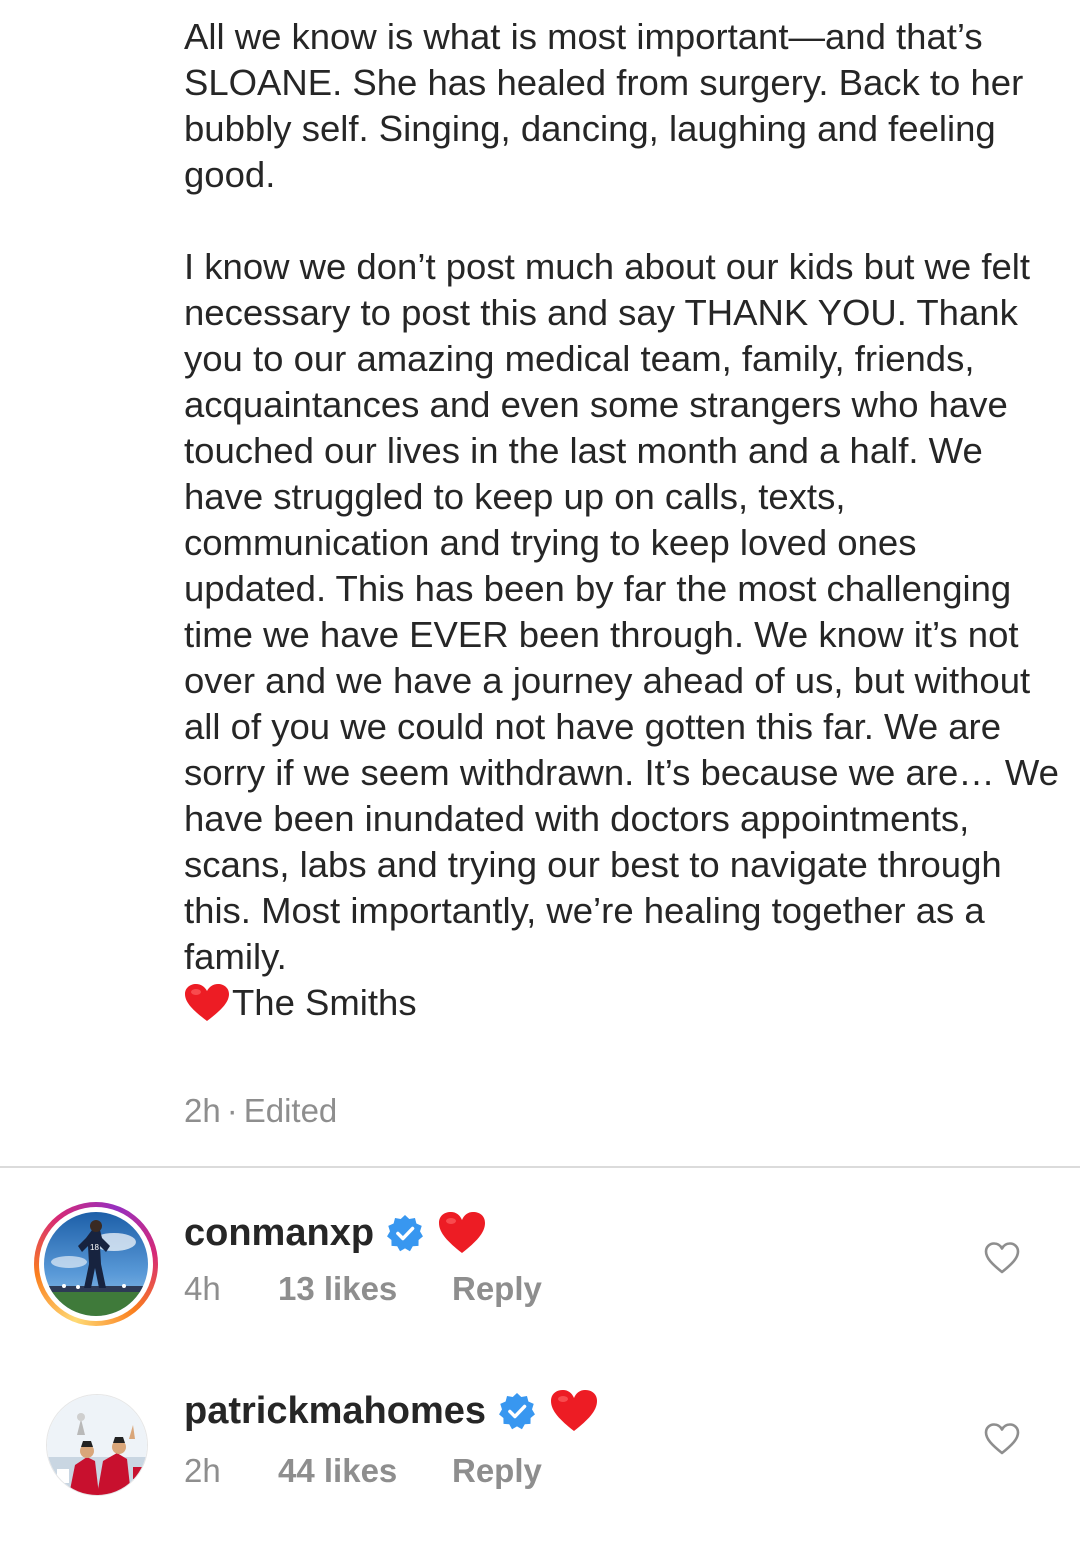 The height and width of the screenshot is (1553, 1080). What do you see at coordinates (279, 1233) in the screenshot?
I see `comment-username: conmanxp` at bounding box center [279, 1233].